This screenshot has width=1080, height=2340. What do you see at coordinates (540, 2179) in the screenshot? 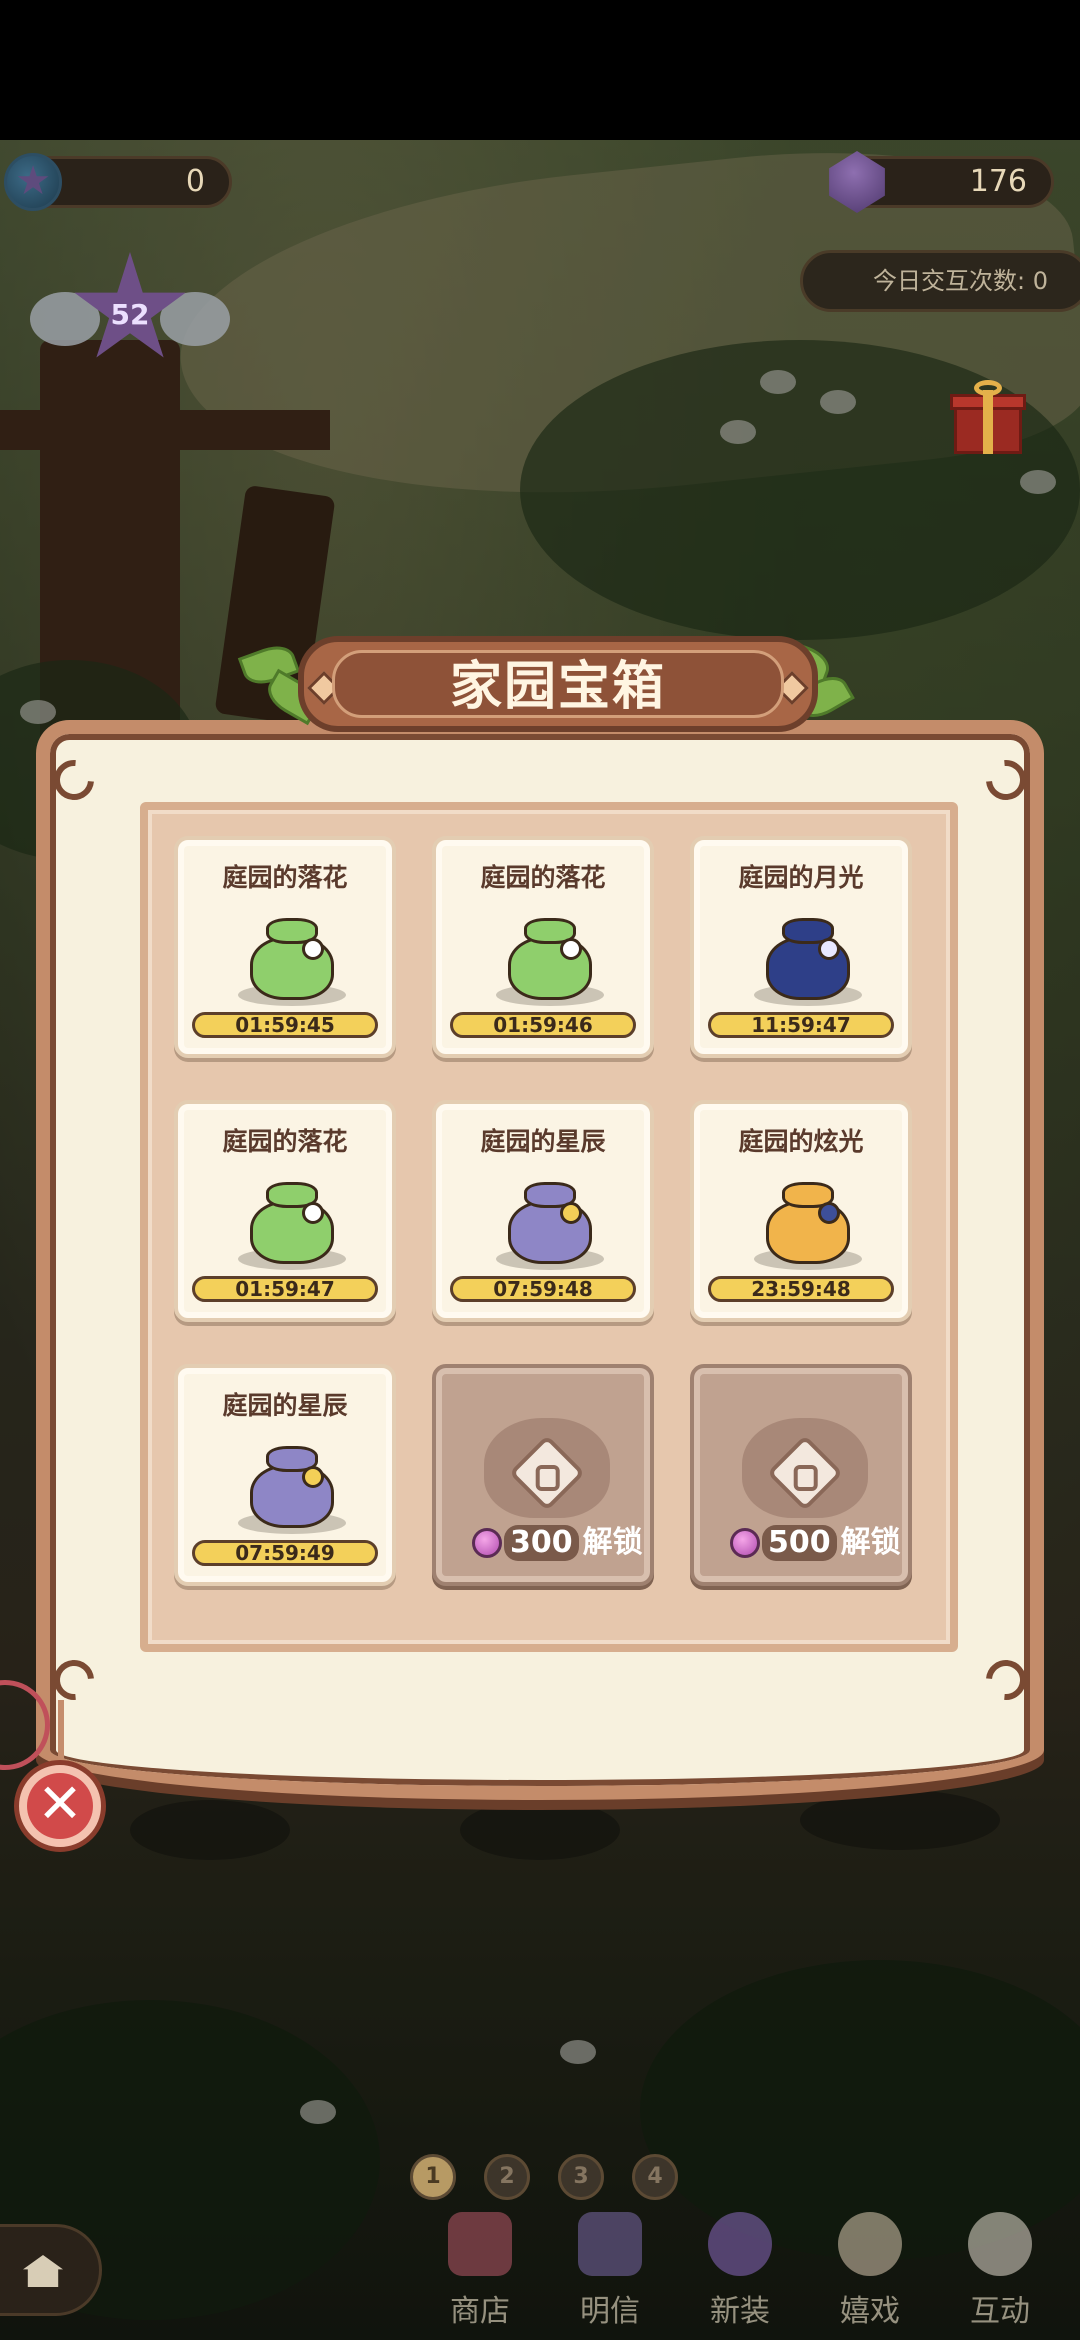
I see `page-indicator: 1 2 3 4` at bounding box center [540, 2179].